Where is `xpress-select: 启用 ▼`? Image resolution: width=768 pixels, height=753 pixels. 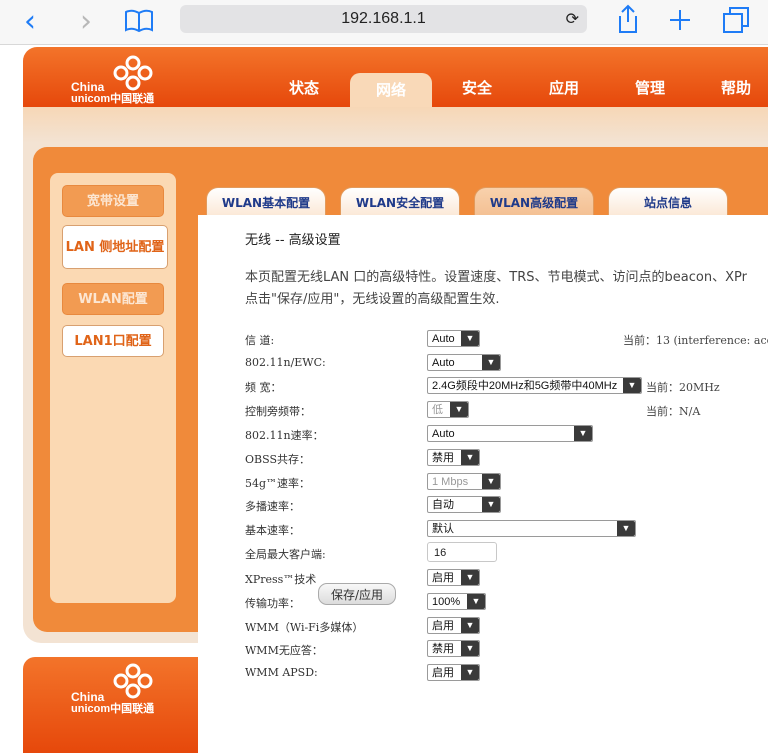 xpress-select: 启用 ▼ is located at coordinates (453, 577).